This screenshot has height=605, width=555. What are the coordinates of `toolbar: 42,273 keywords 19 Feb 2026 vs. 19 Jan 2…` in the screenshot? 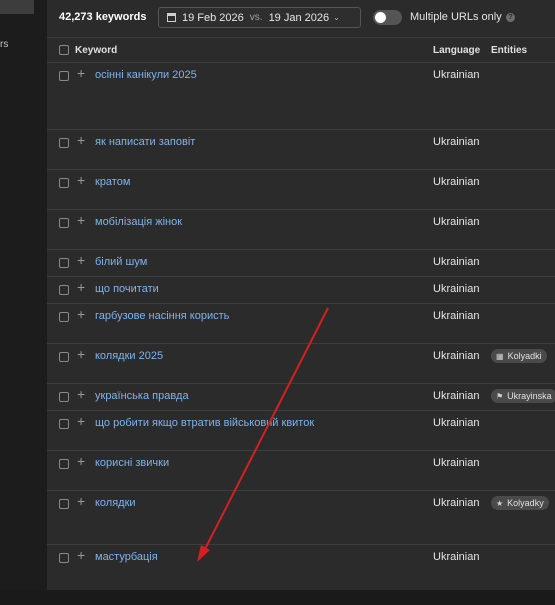 It's located at (301, 18).